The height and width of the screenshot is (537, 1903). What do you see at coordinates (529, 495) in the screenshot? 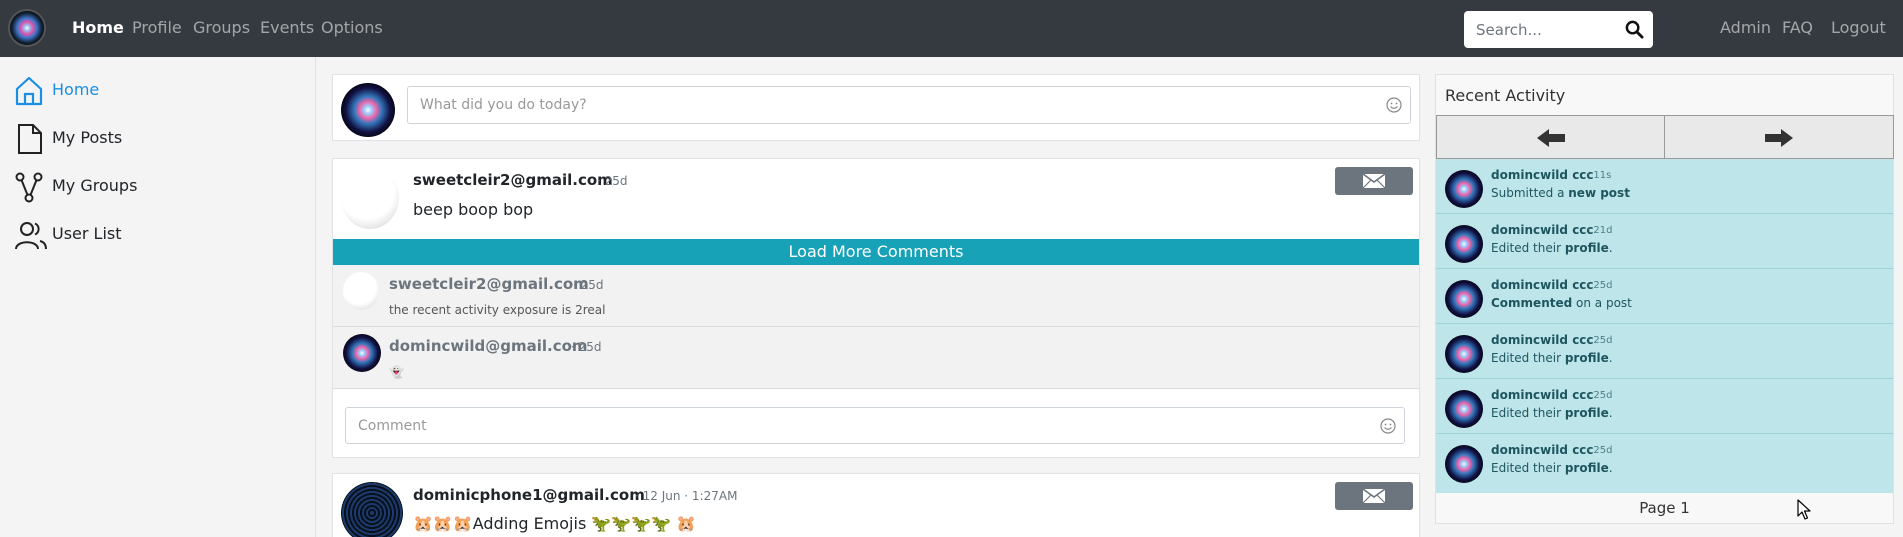
I see `post-author: dominicphone1@gmail.com` at bounding box center [529, 495].